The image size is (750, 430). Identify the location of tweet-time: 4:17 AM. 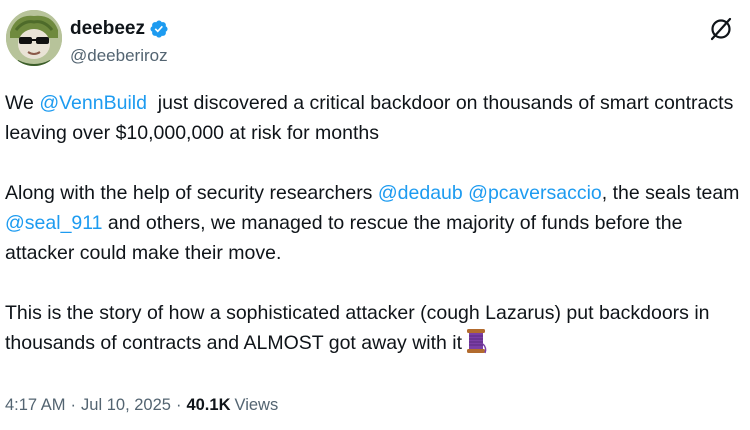
(35, 405).